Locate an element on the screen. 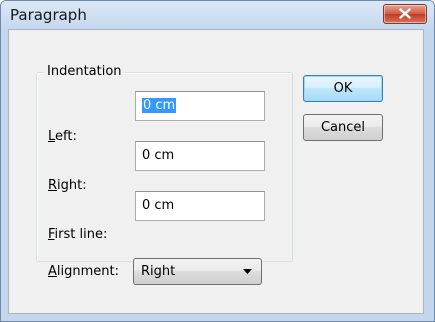 The image size is (435, 322). ok-button: OK is located at coordinates (343, 88).